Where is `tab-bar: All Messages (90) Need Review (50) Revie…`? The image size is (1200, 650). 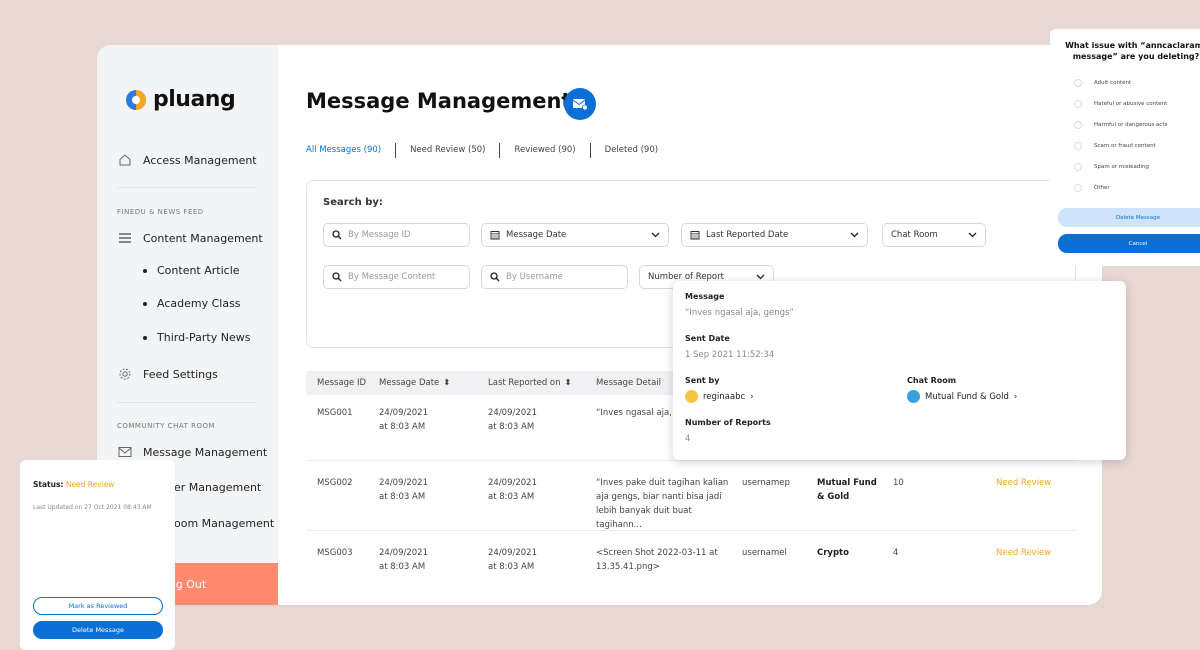
tab-bar: All Messages (90) Need Review (50) Revie… is located at coordinates (489, 150).